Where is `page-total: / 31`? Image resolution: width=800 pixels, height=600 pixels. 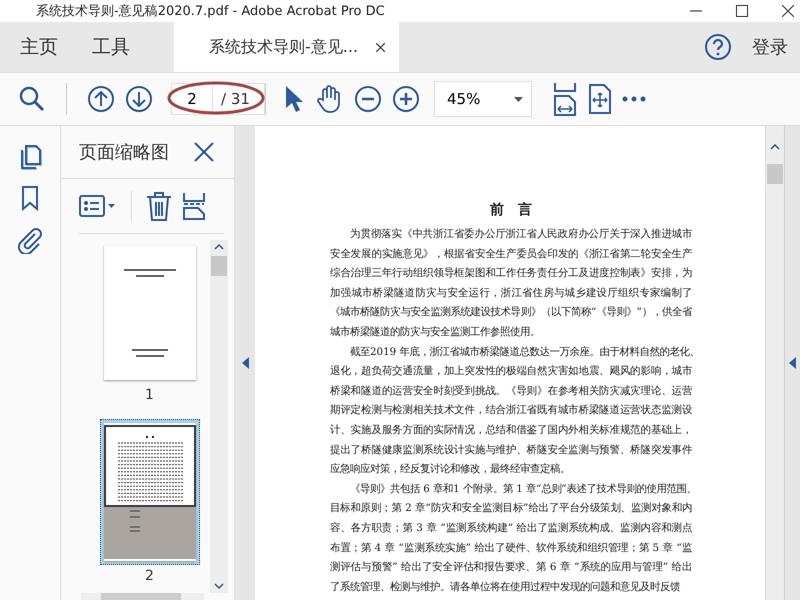
page-total: / 31 is located at coordinates (235, 99).